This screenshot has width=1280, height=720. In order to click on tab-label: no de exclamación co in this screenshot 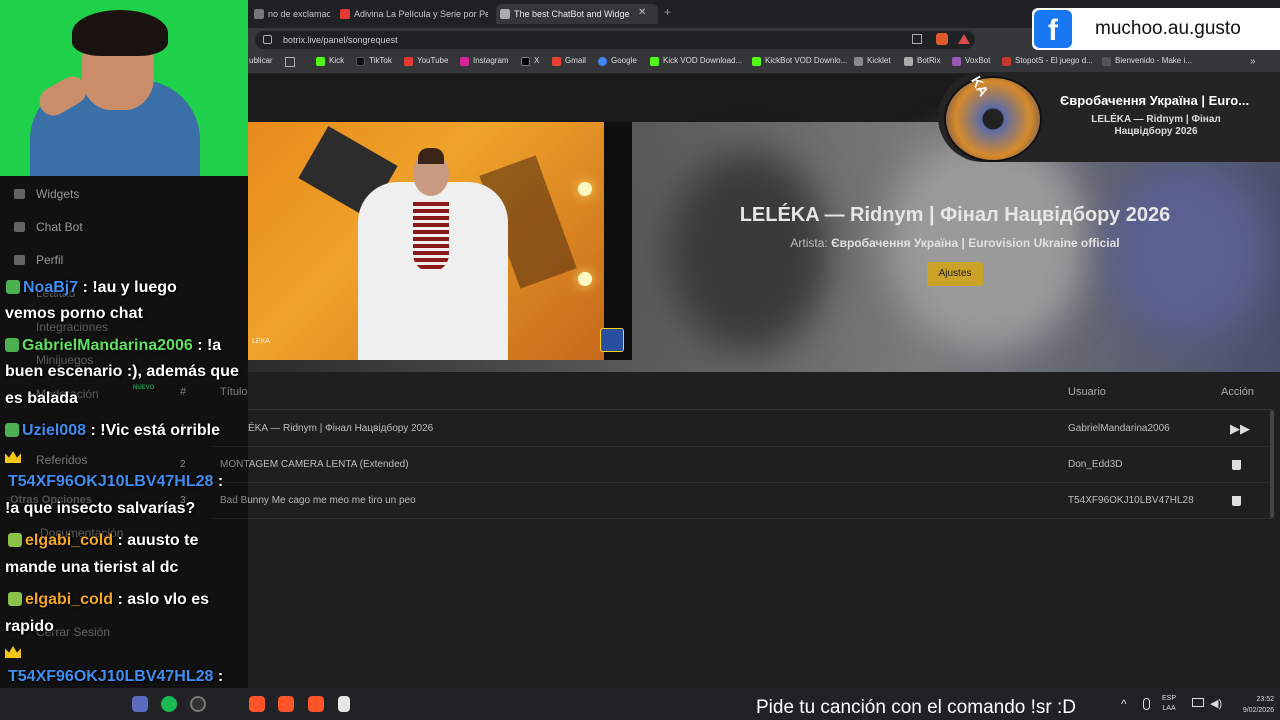, I will do `click(299, 14)`.